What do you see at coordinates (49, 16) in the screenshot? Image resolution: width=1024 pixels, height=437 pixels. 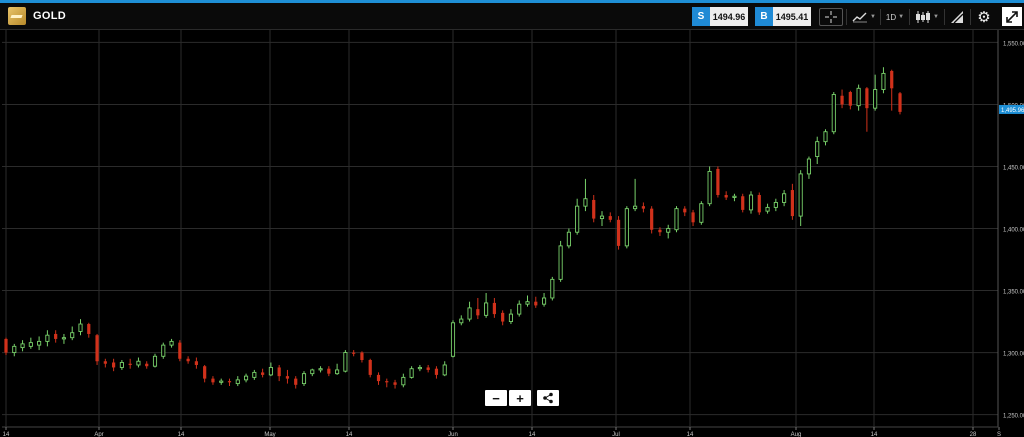 I see `instrument-title: GOLD` at bounding box center [49, 16].